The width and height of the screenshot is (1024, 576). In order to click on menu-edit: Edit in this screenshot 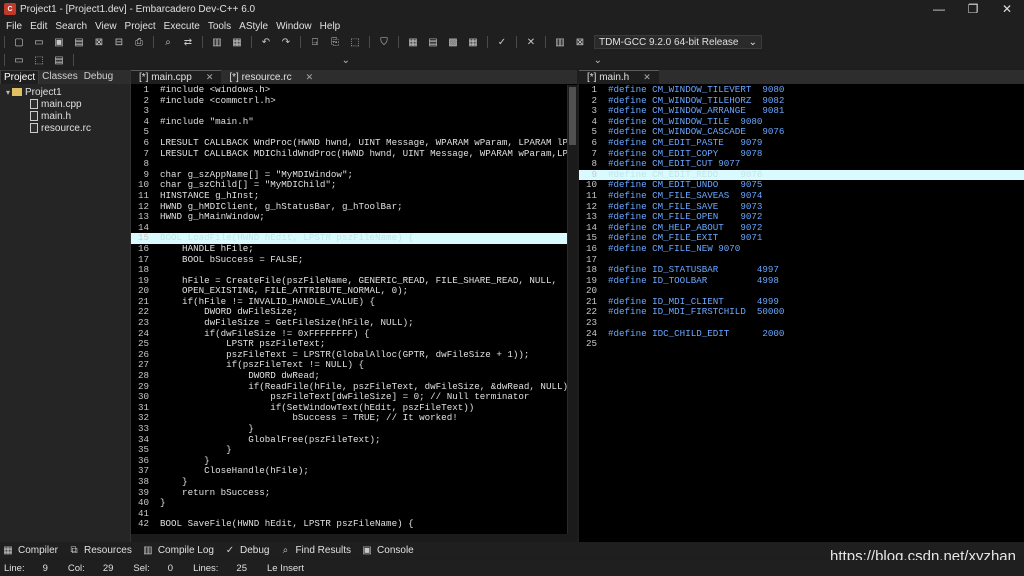, I will do `click(38, 26)`.